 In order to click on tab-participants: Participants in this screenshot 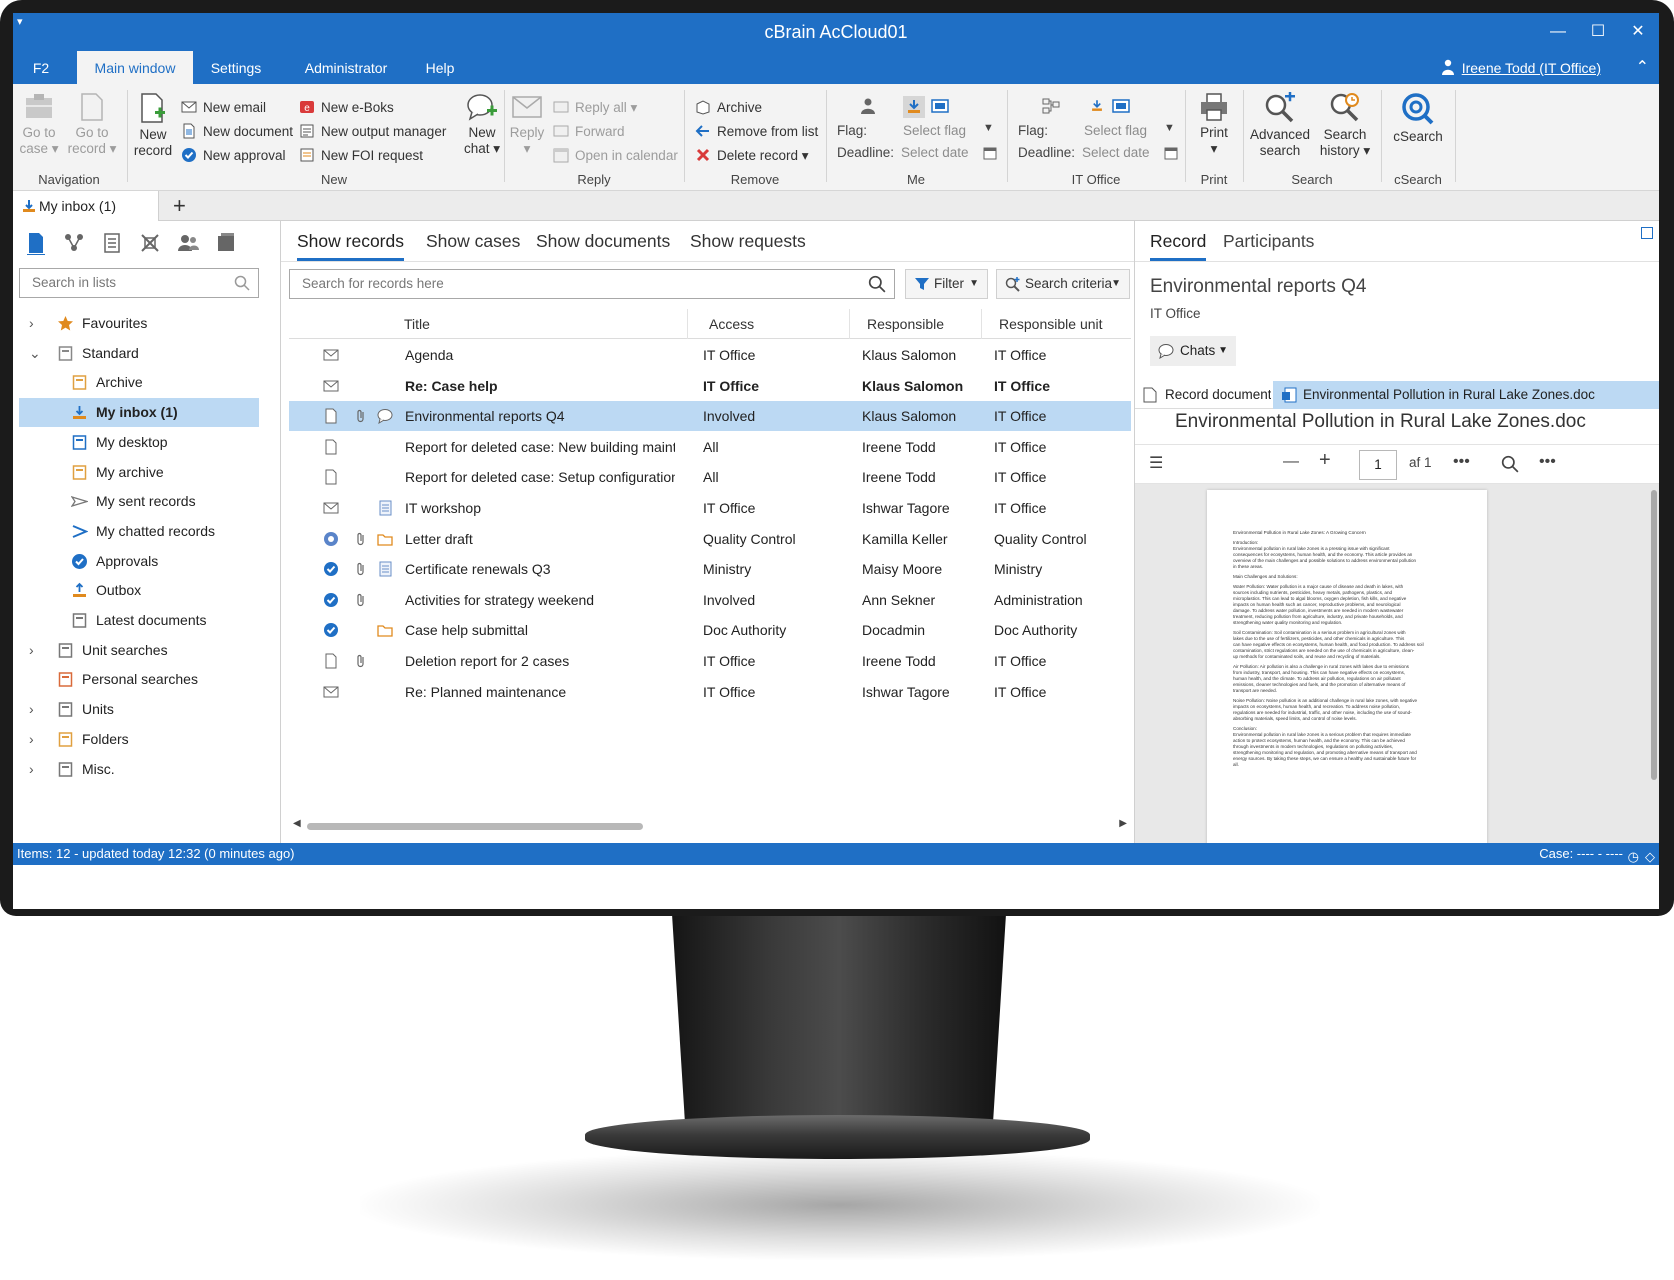, I will do `click(1268, 244)`.